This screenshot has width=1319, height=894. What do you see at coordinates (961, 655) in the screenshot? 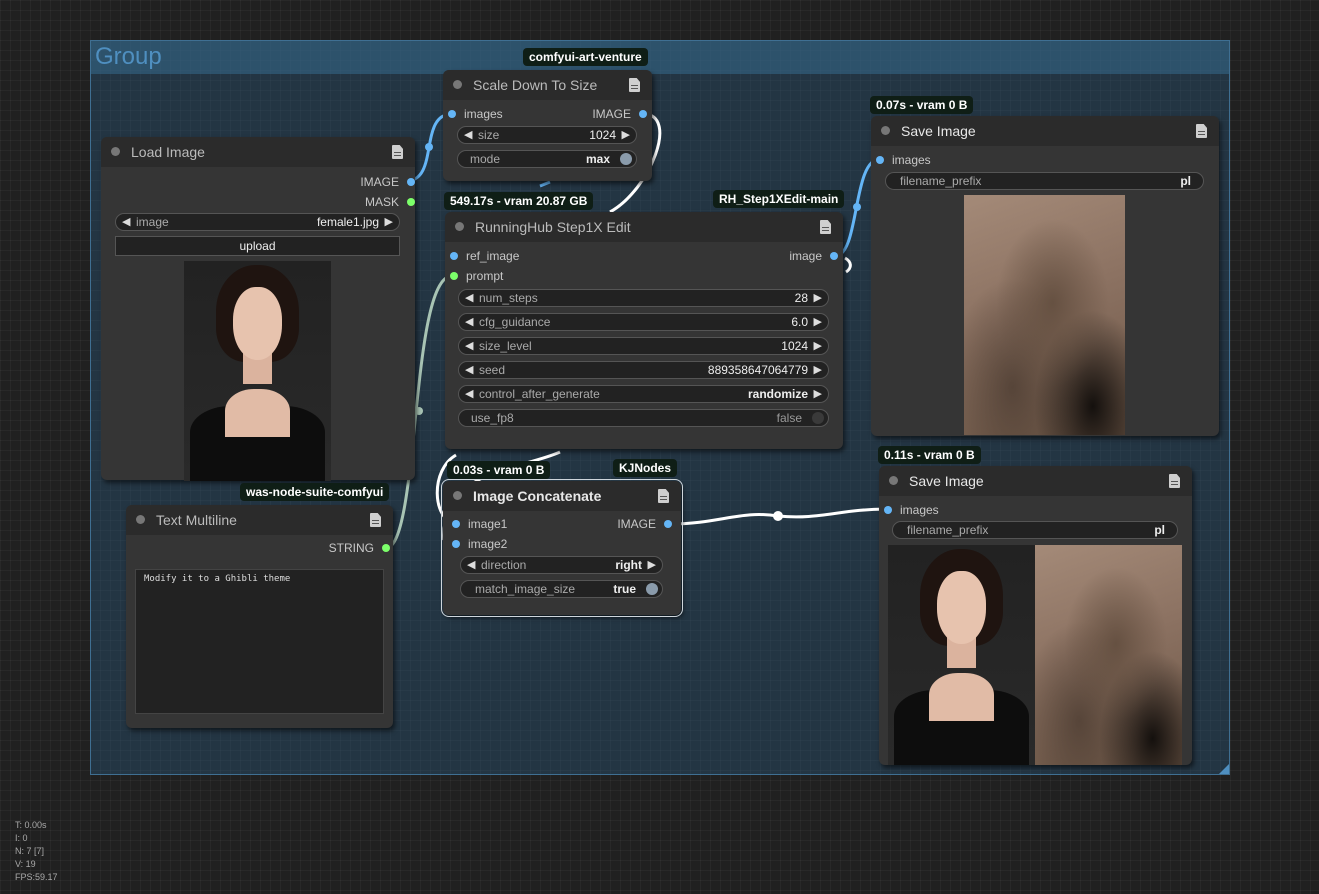
I see `concat-preview-left-image` at bounding box center [961, 655].